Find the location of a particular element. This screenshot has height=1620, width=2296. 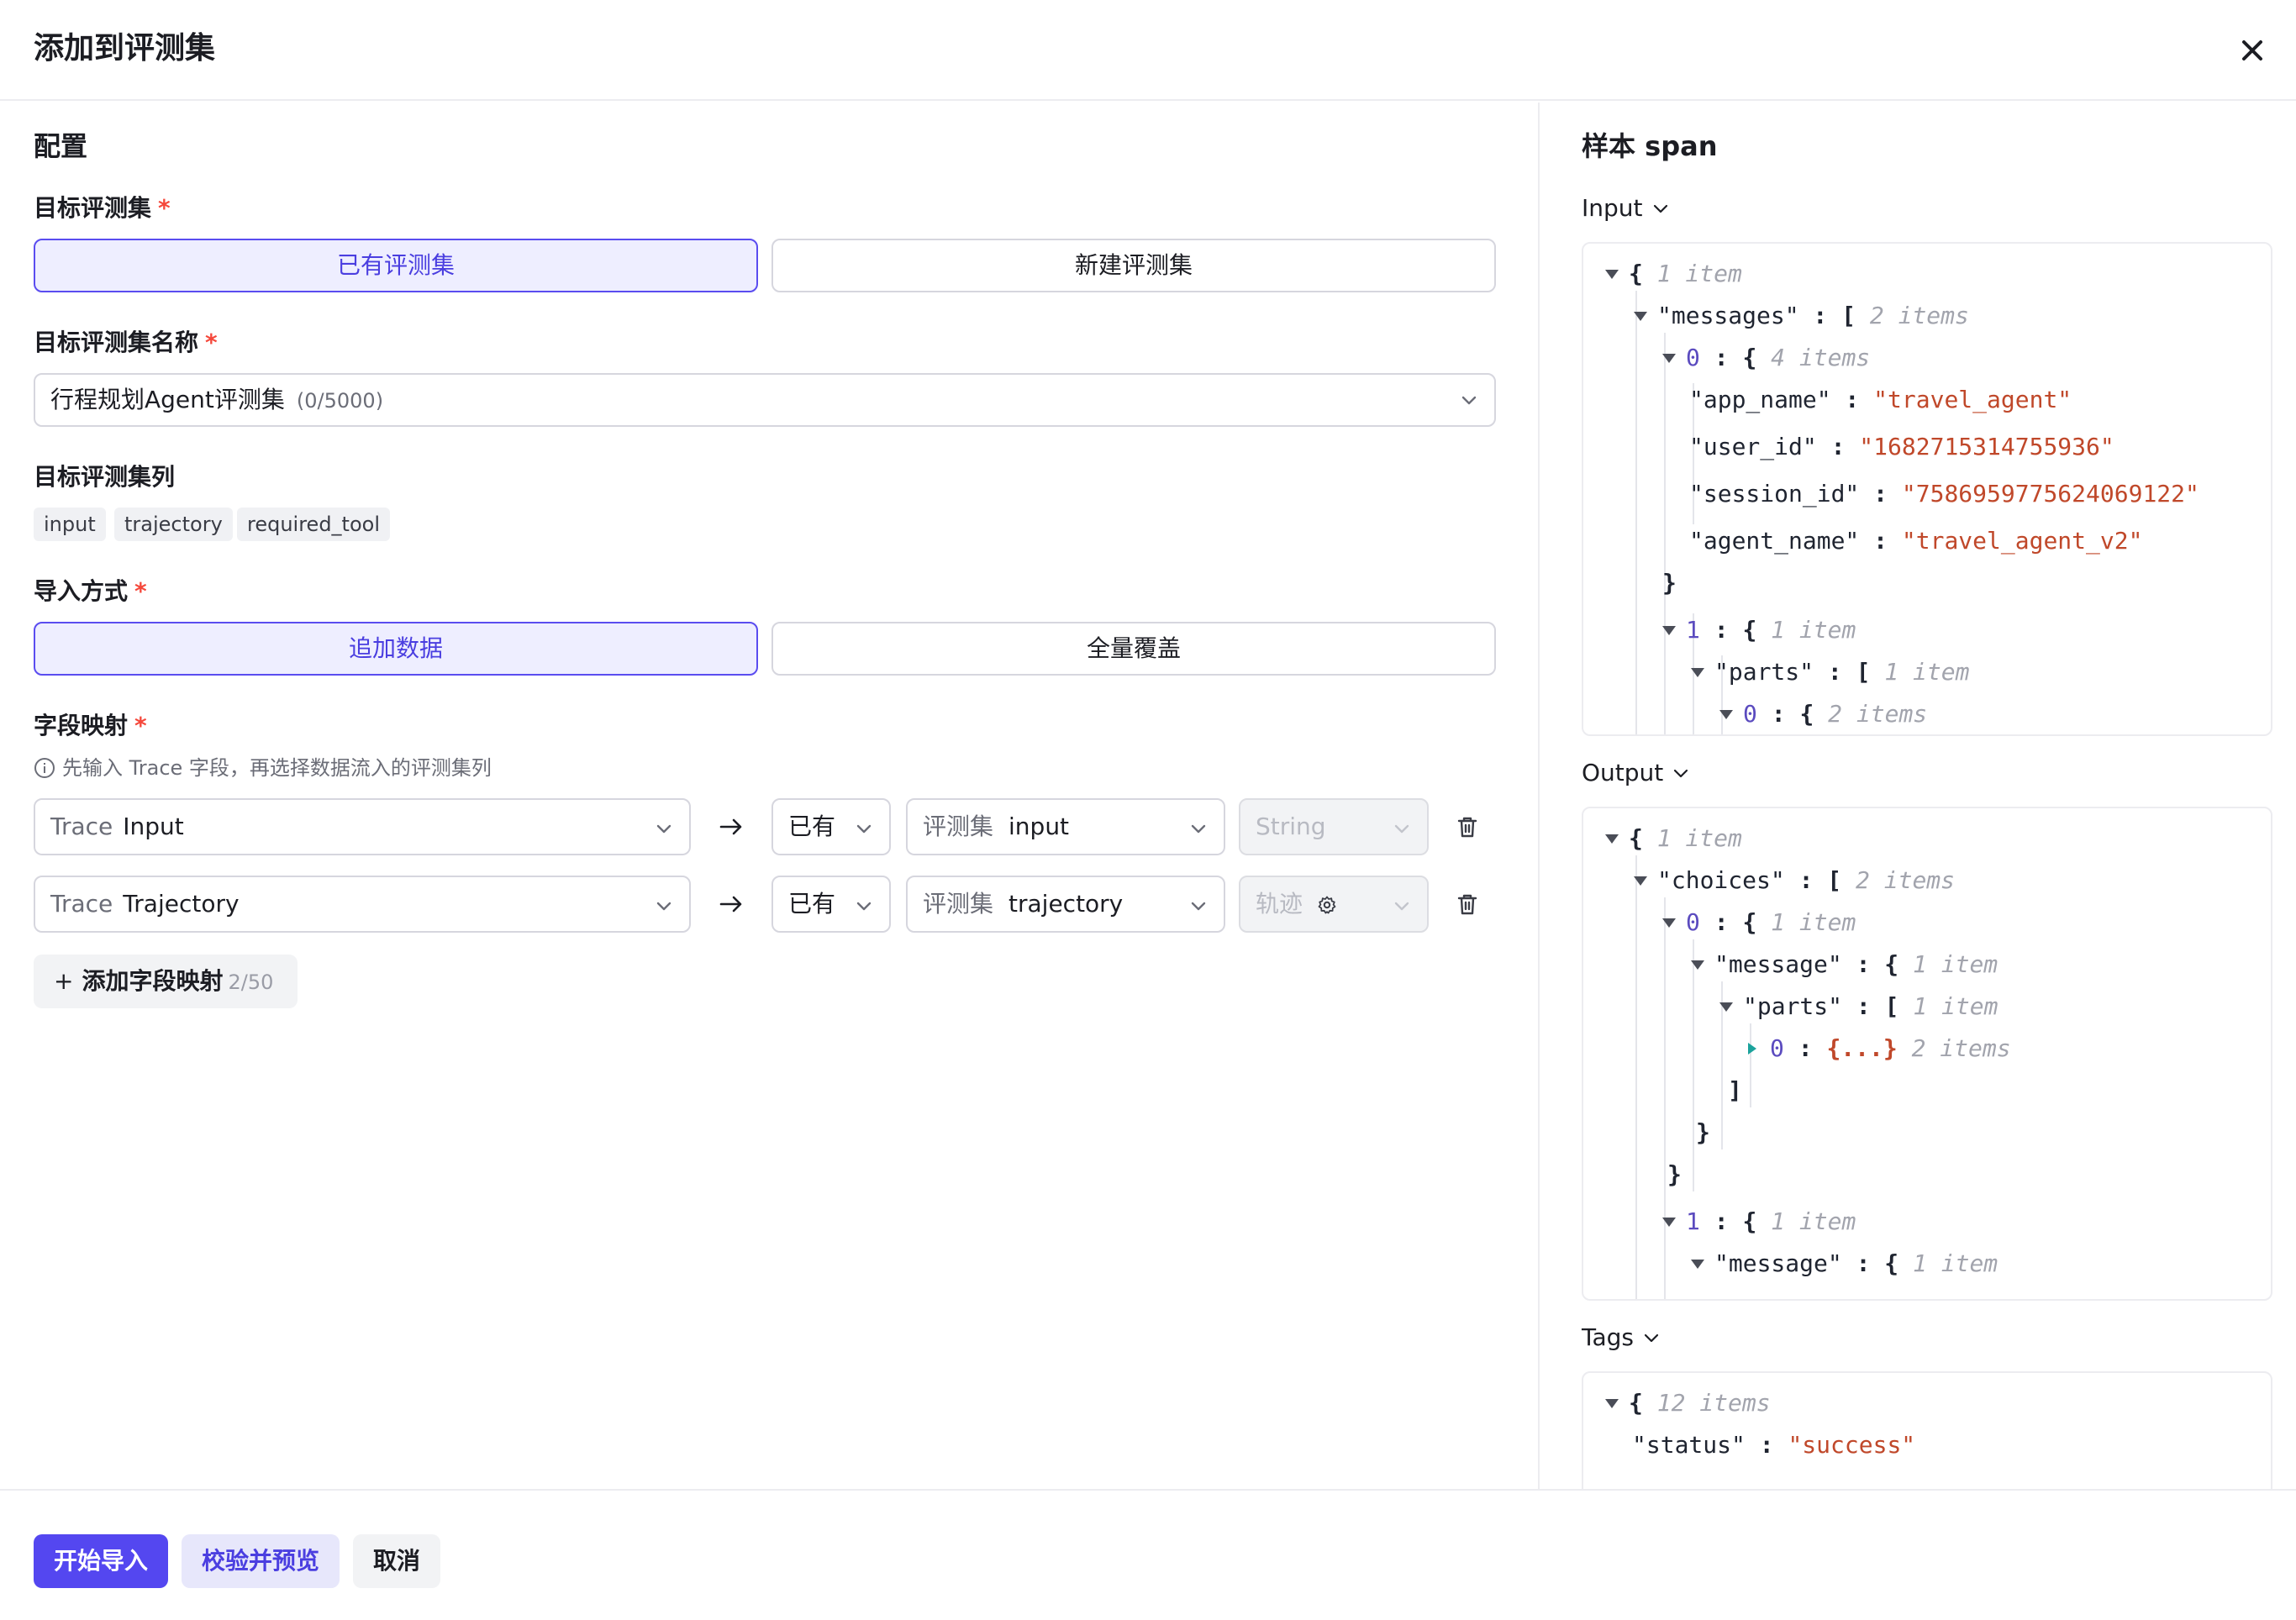

dataset-name-value: 行程规划Agent评测集 is located at coordinates (167, 399).